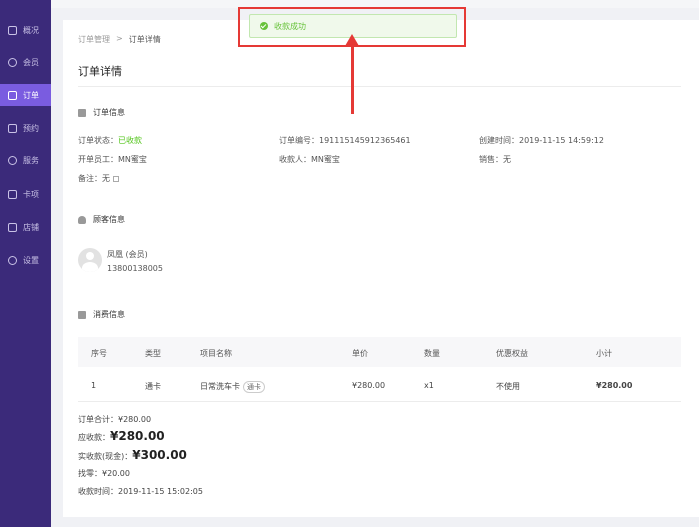 Image resolution: width=699 pixels, height=527 pixels. Describe the element at coordinates (109, 314) in the screenshot. I see `consumption-title: 消费信息` at that location.